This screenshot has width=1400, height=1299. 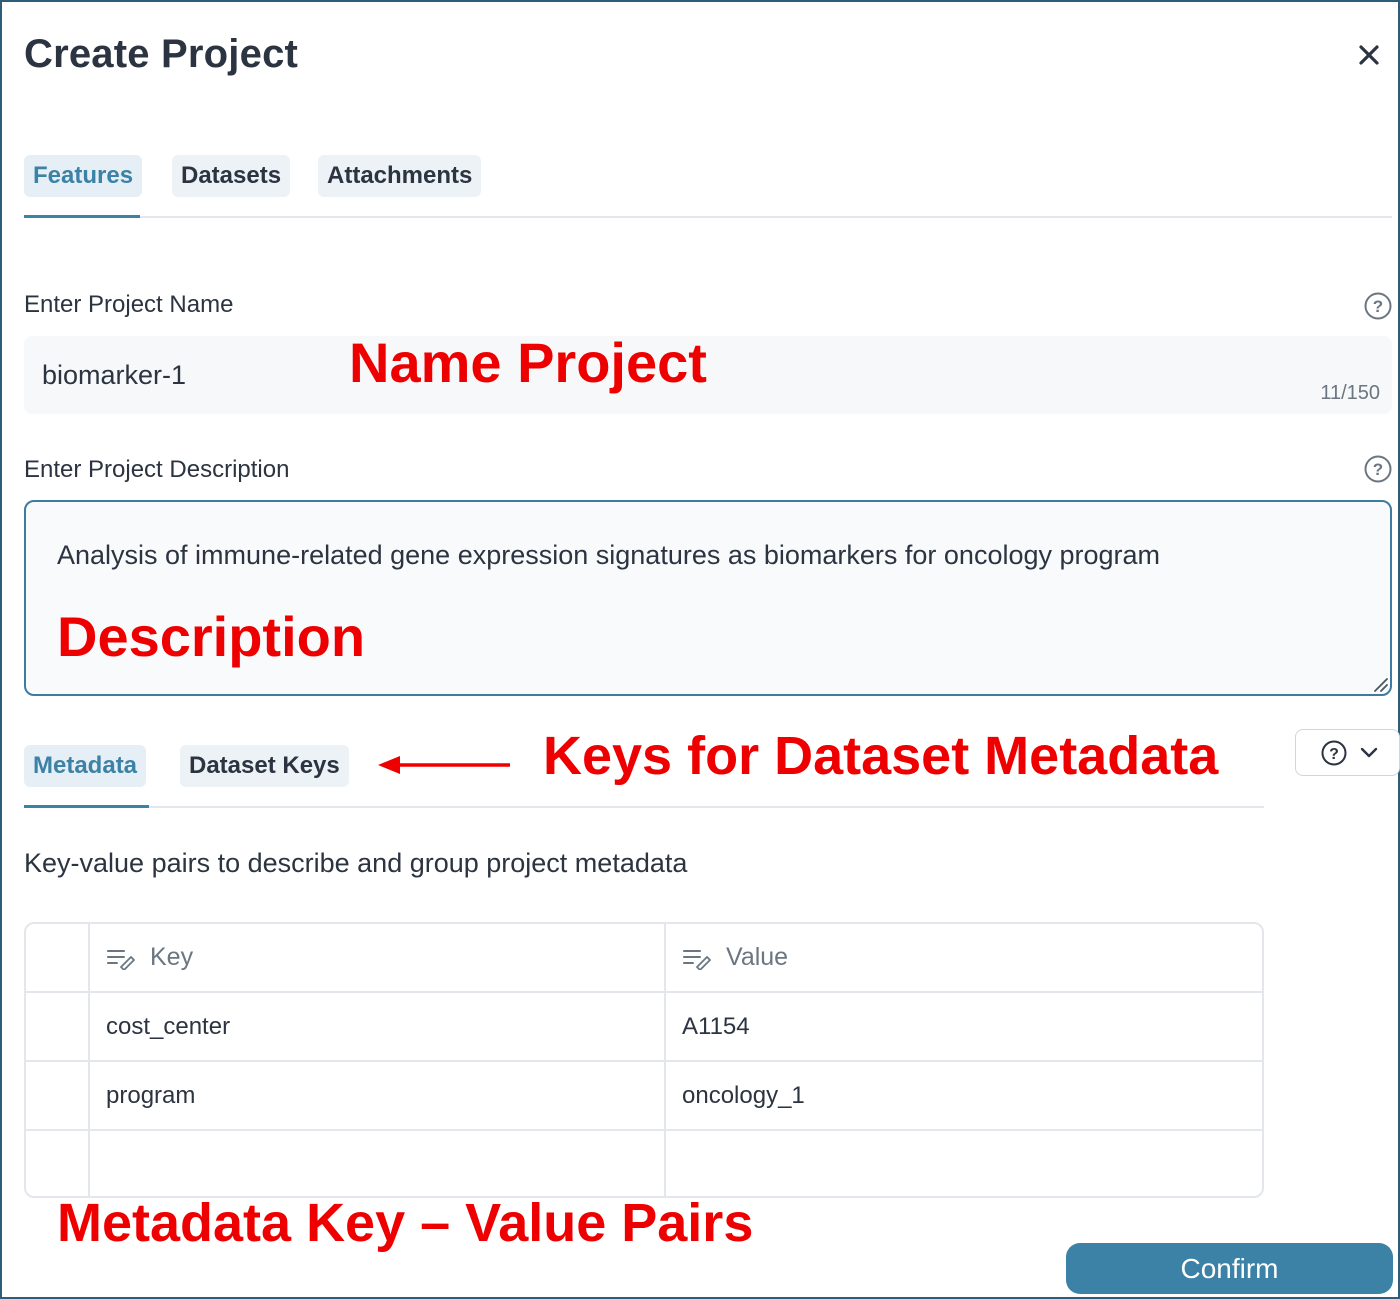 I want to click on annotation-description: Description, so click(x=211, y=636).